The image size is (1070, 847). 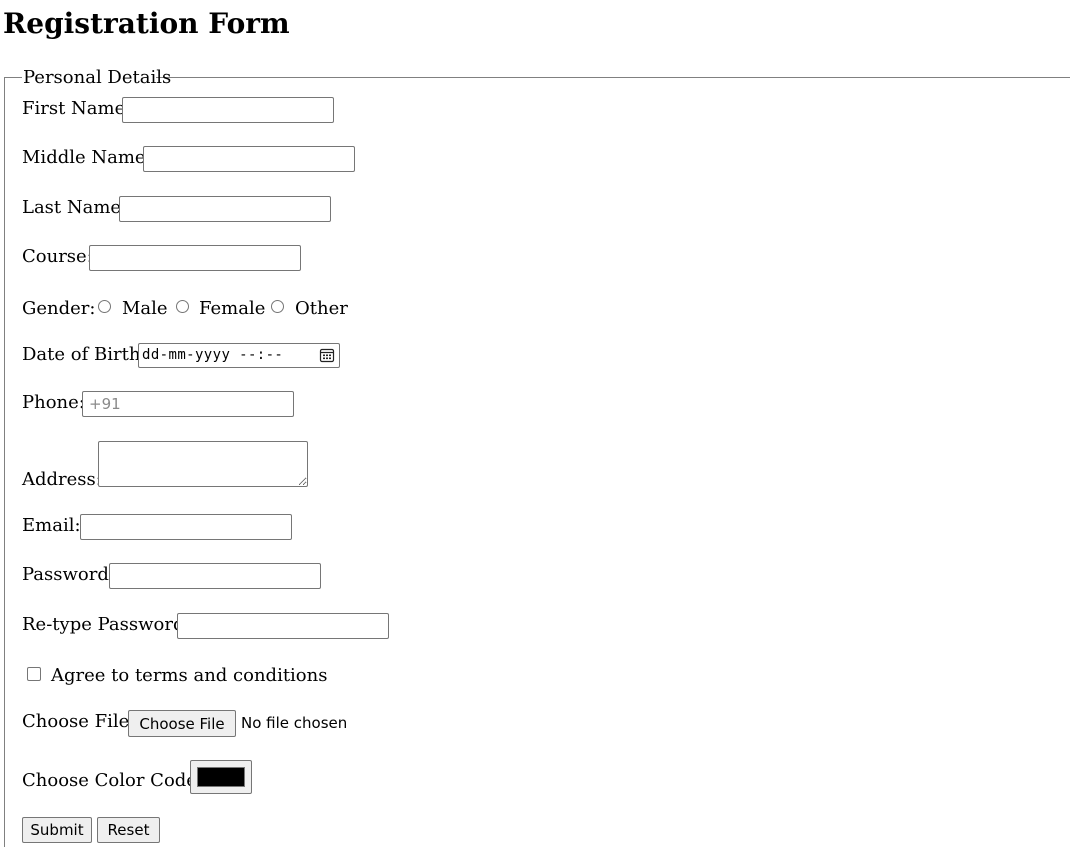 What do you see at coordinates (188, 404) in the screenshot?
I see `phone-input` at bounding box center [188, 404].